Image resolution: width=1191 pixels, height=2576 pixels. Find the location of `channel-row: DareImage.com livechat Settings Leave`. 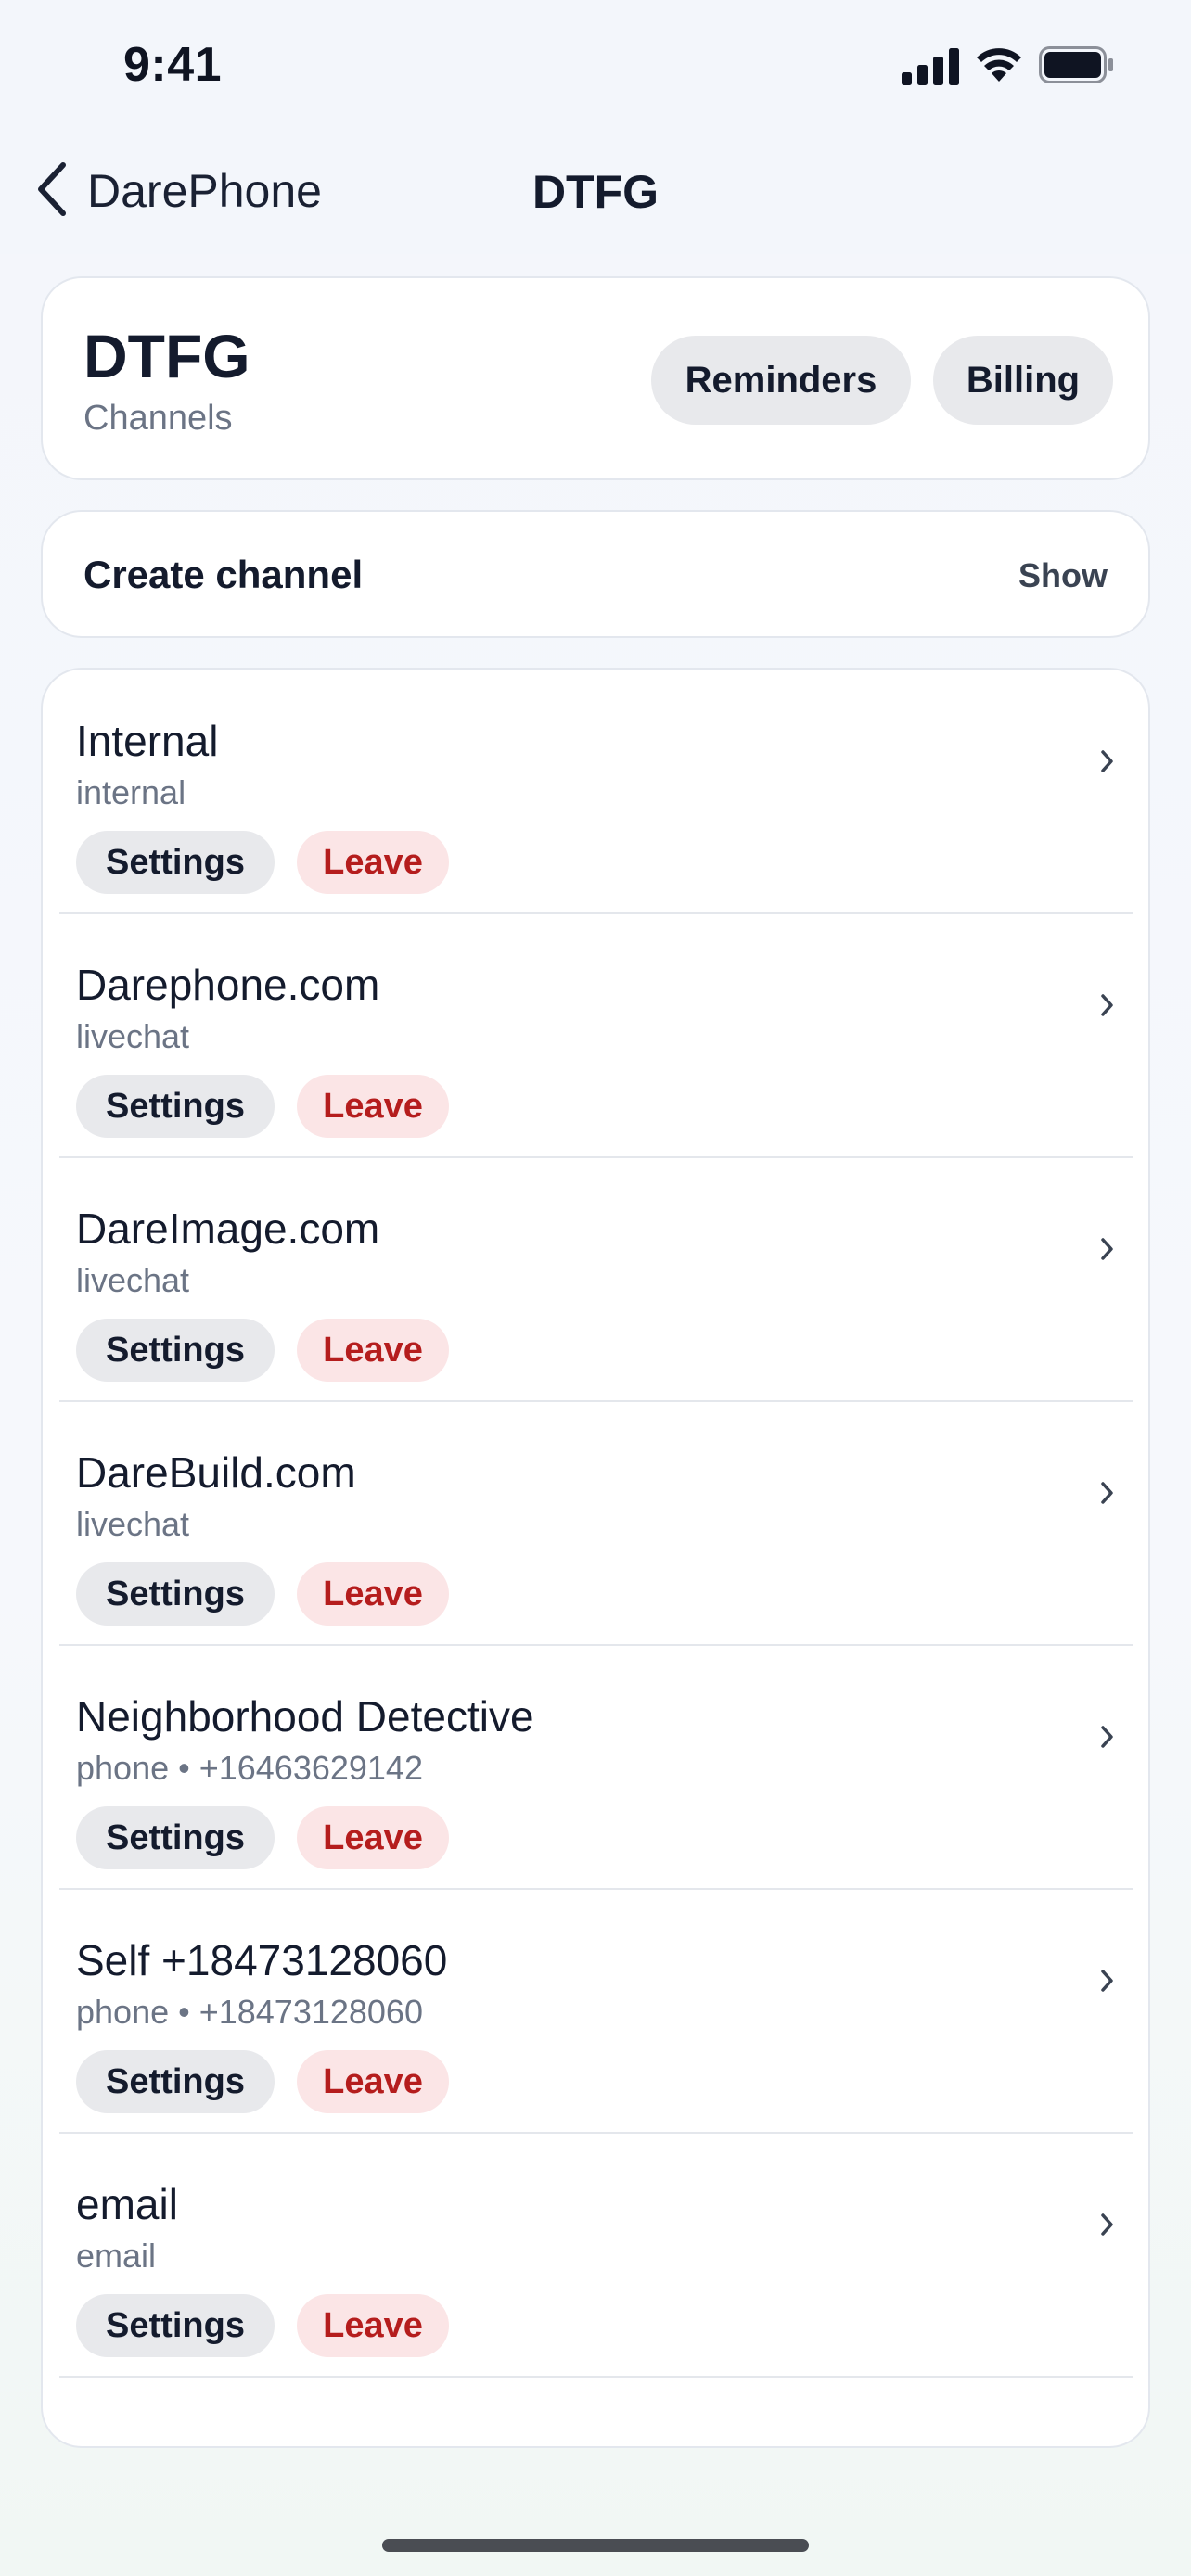

channel-row: DareImage.com livechat Settings Leave is located at coordinates (596, 1279).